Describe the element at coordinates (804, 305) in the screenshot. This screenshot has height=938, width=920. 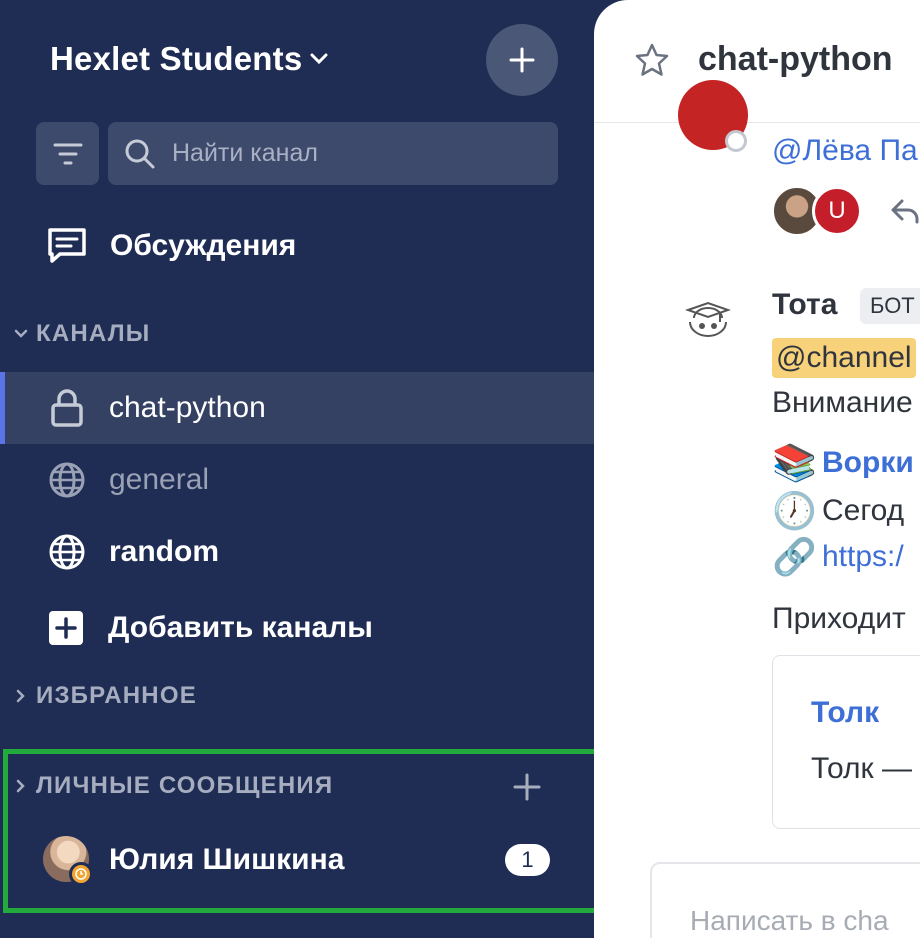
I see `bot-name: Тота` at that location.